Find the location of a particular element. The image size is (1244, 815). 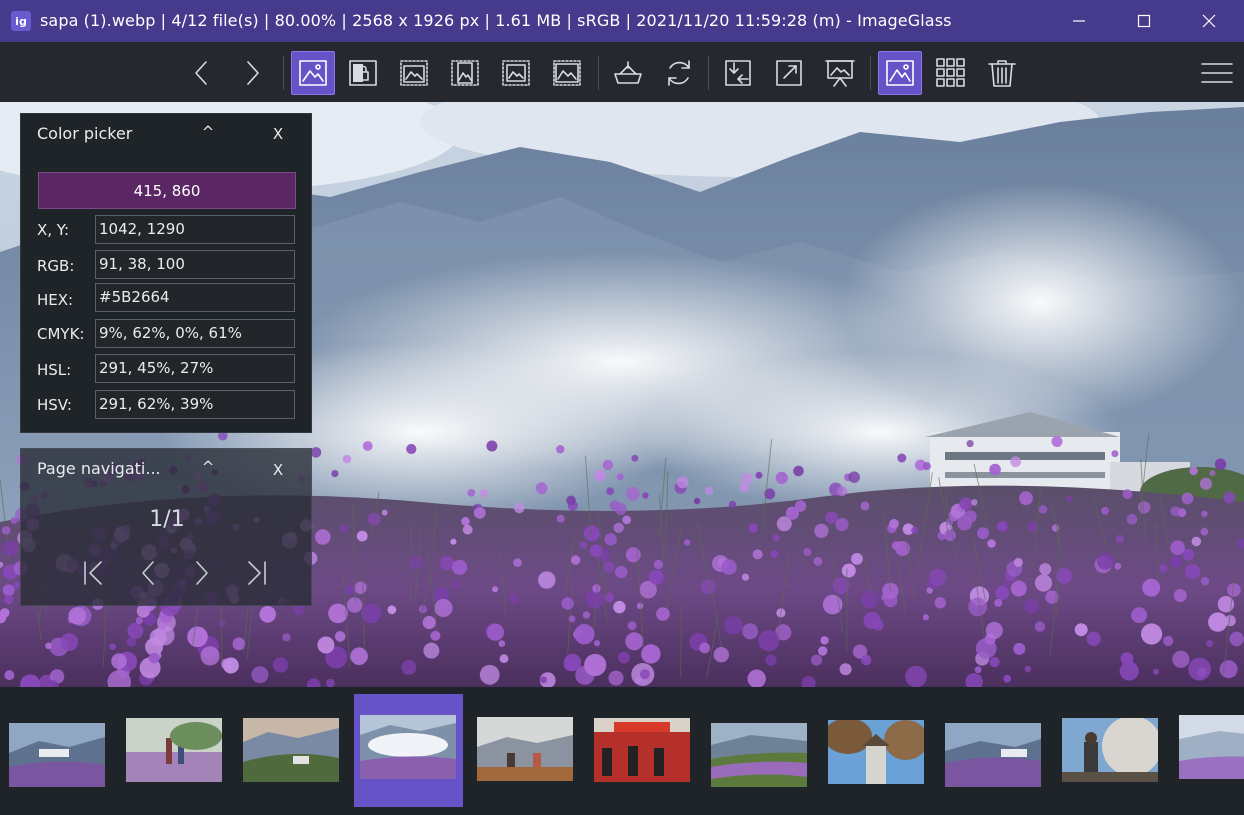

last-page-button is located at coordinates (256, 573).